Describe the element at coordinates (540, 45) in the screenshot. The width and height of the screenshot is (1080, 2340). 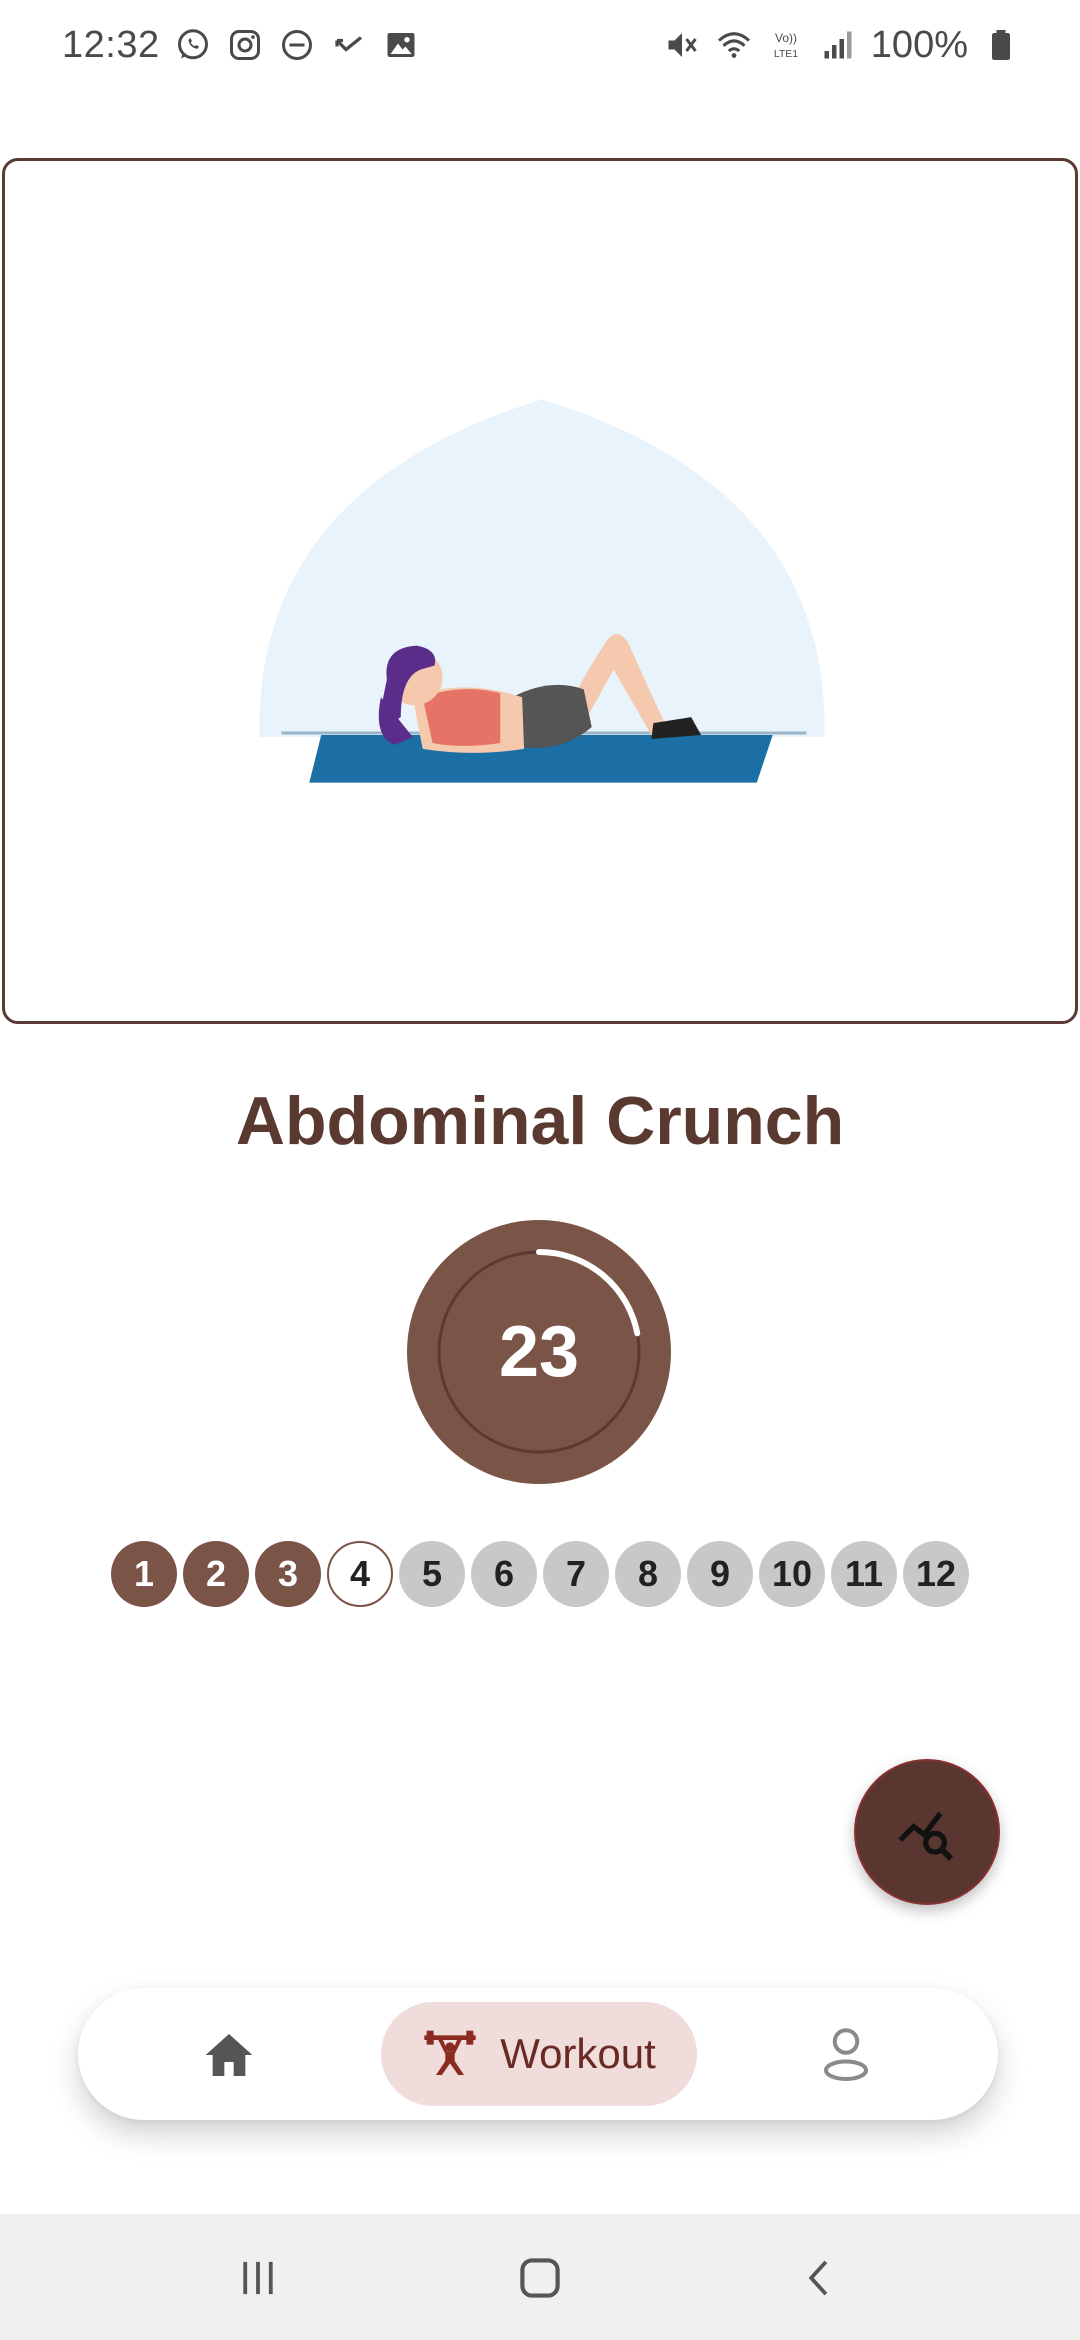
I see `status-bar: 12:32 Vo)) LTE1 100%` at that location.